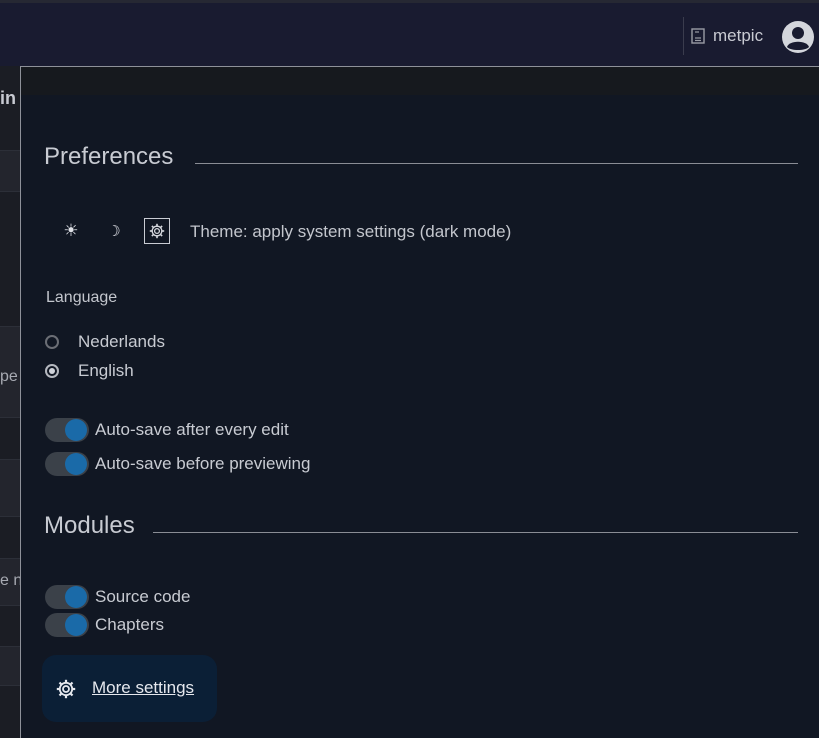 The height and width of the screenshot is (738, 819). I want to click on theme-system-button, so click(157, 231).